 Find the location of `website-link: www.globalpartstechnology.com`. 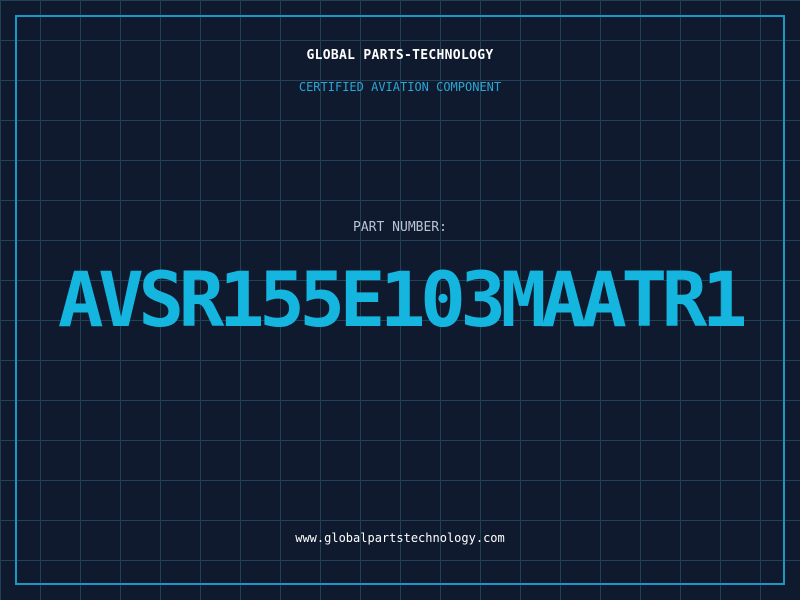

website-link: www.globalpartstechnology.com is located at coordinates (400, 538).